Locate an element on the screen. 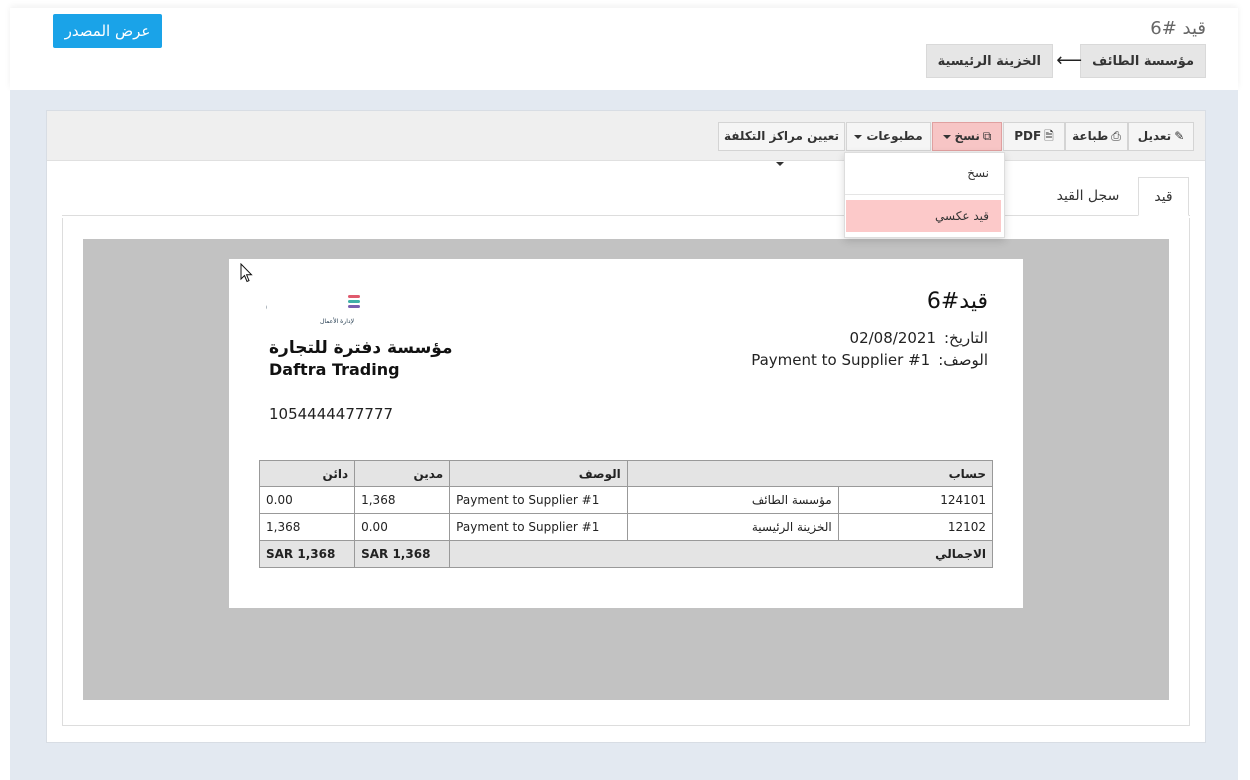  total-debit: SAR 1,368 is located at coordinates (402, 554).